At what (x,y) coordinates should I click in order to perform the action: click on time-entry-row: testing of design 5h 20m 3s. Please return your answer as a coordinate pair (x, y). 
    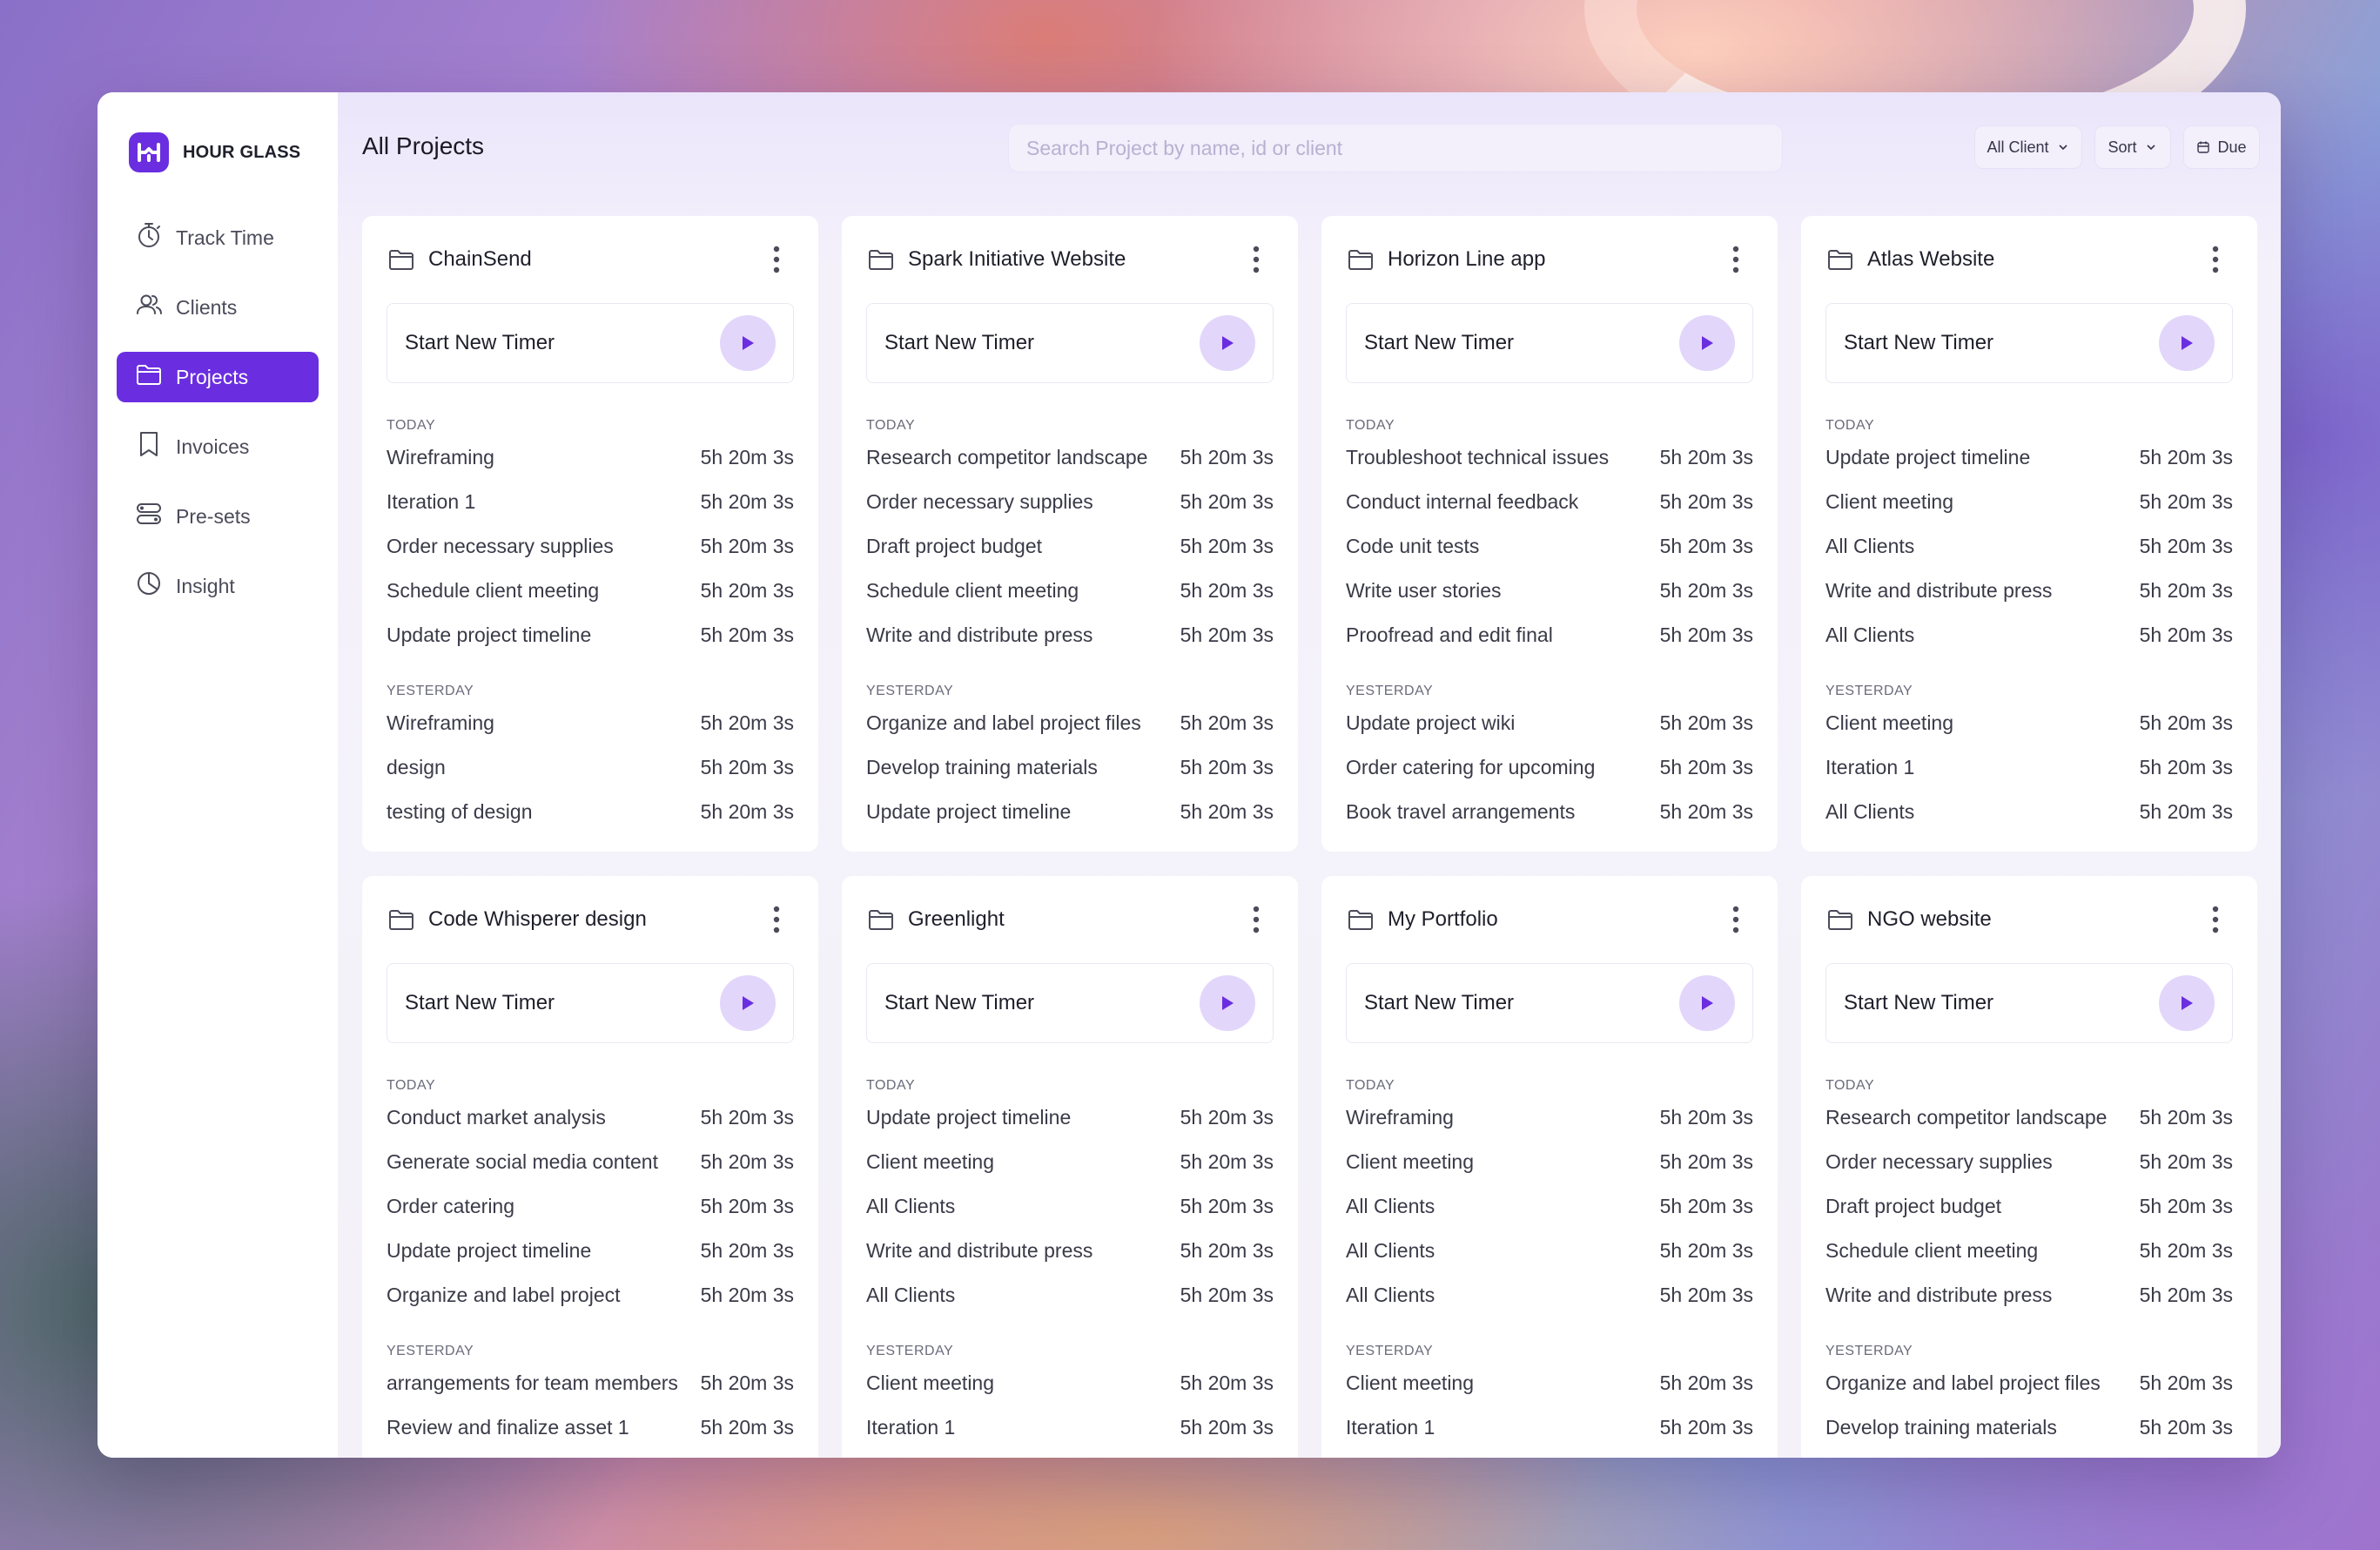
    Looking at the image, I should click on (590, 812).